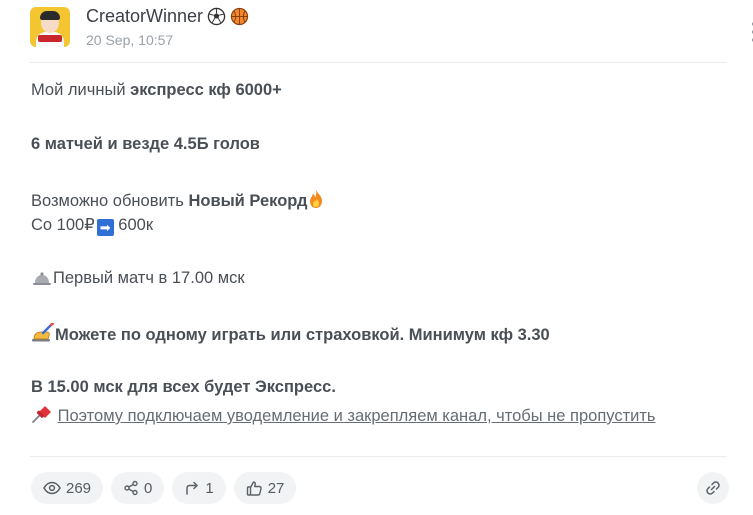 The width and height of the screenshot is (753, 515). What do you see at coordinates (41, 414) in the screenshot?
I see `pushpin-icon` at bounding box center [41, 414].